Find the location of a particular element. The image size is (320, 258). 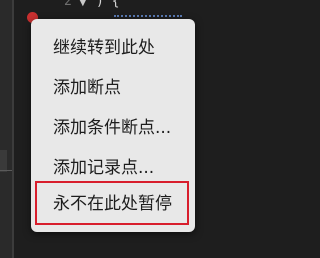

line-number: 2 is located at coordinates (68, 4).